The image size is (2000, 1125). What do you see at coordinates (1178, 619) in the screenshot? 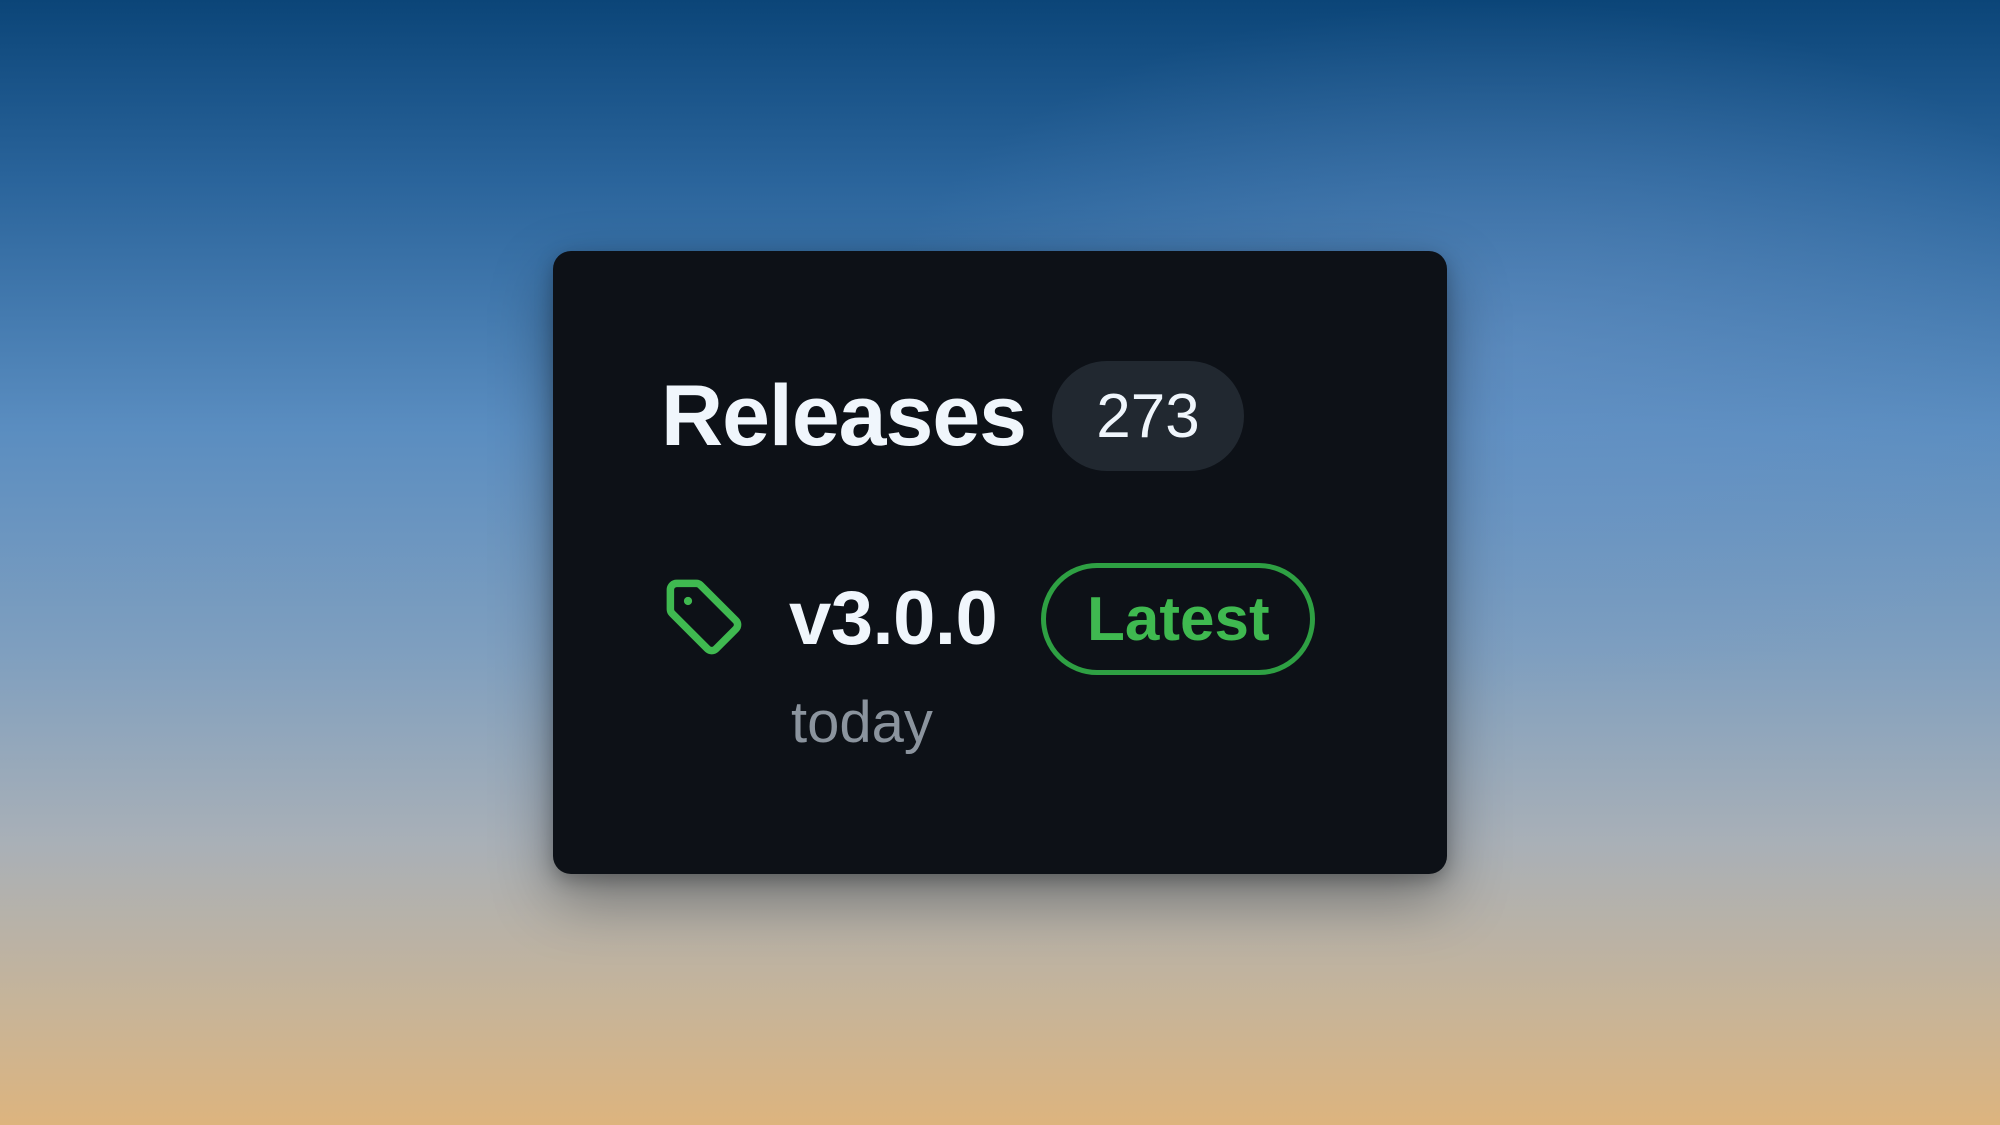
I see `latest-badge: Latest` at bounding box center [1178, 619].